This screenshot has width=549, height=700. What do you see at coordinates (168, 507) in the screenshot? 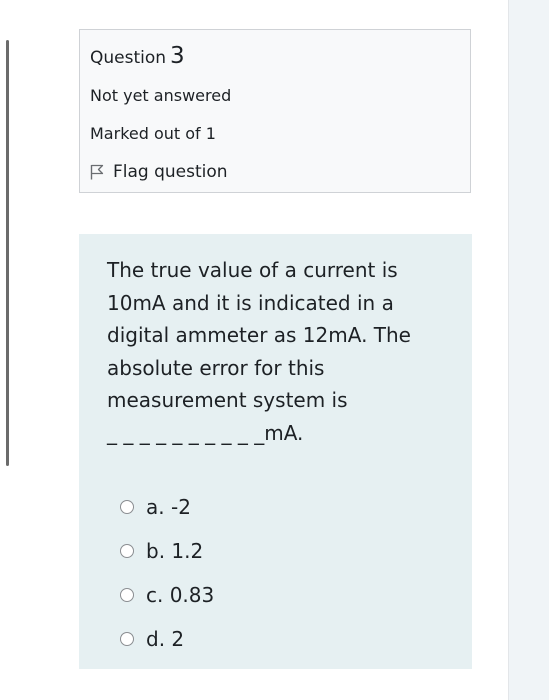
I see `answer-label: a. -2` at bounding box center [168, 507].